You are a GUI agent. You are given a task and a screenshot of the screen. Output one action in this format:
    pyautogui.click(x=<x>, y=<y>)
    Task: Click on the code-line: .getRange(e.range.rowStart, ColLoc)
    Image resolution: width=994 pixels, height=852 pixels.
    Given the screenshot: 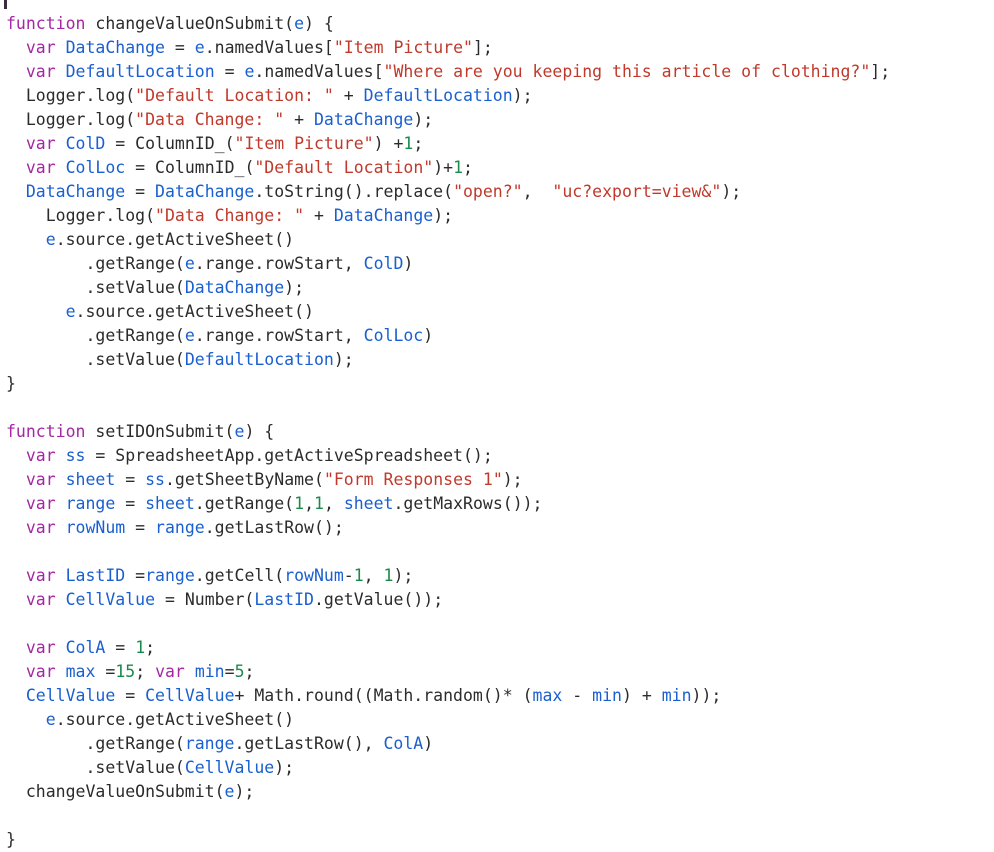 What is the action you would take?
    pyautogui.click(x=500, y=336)
    